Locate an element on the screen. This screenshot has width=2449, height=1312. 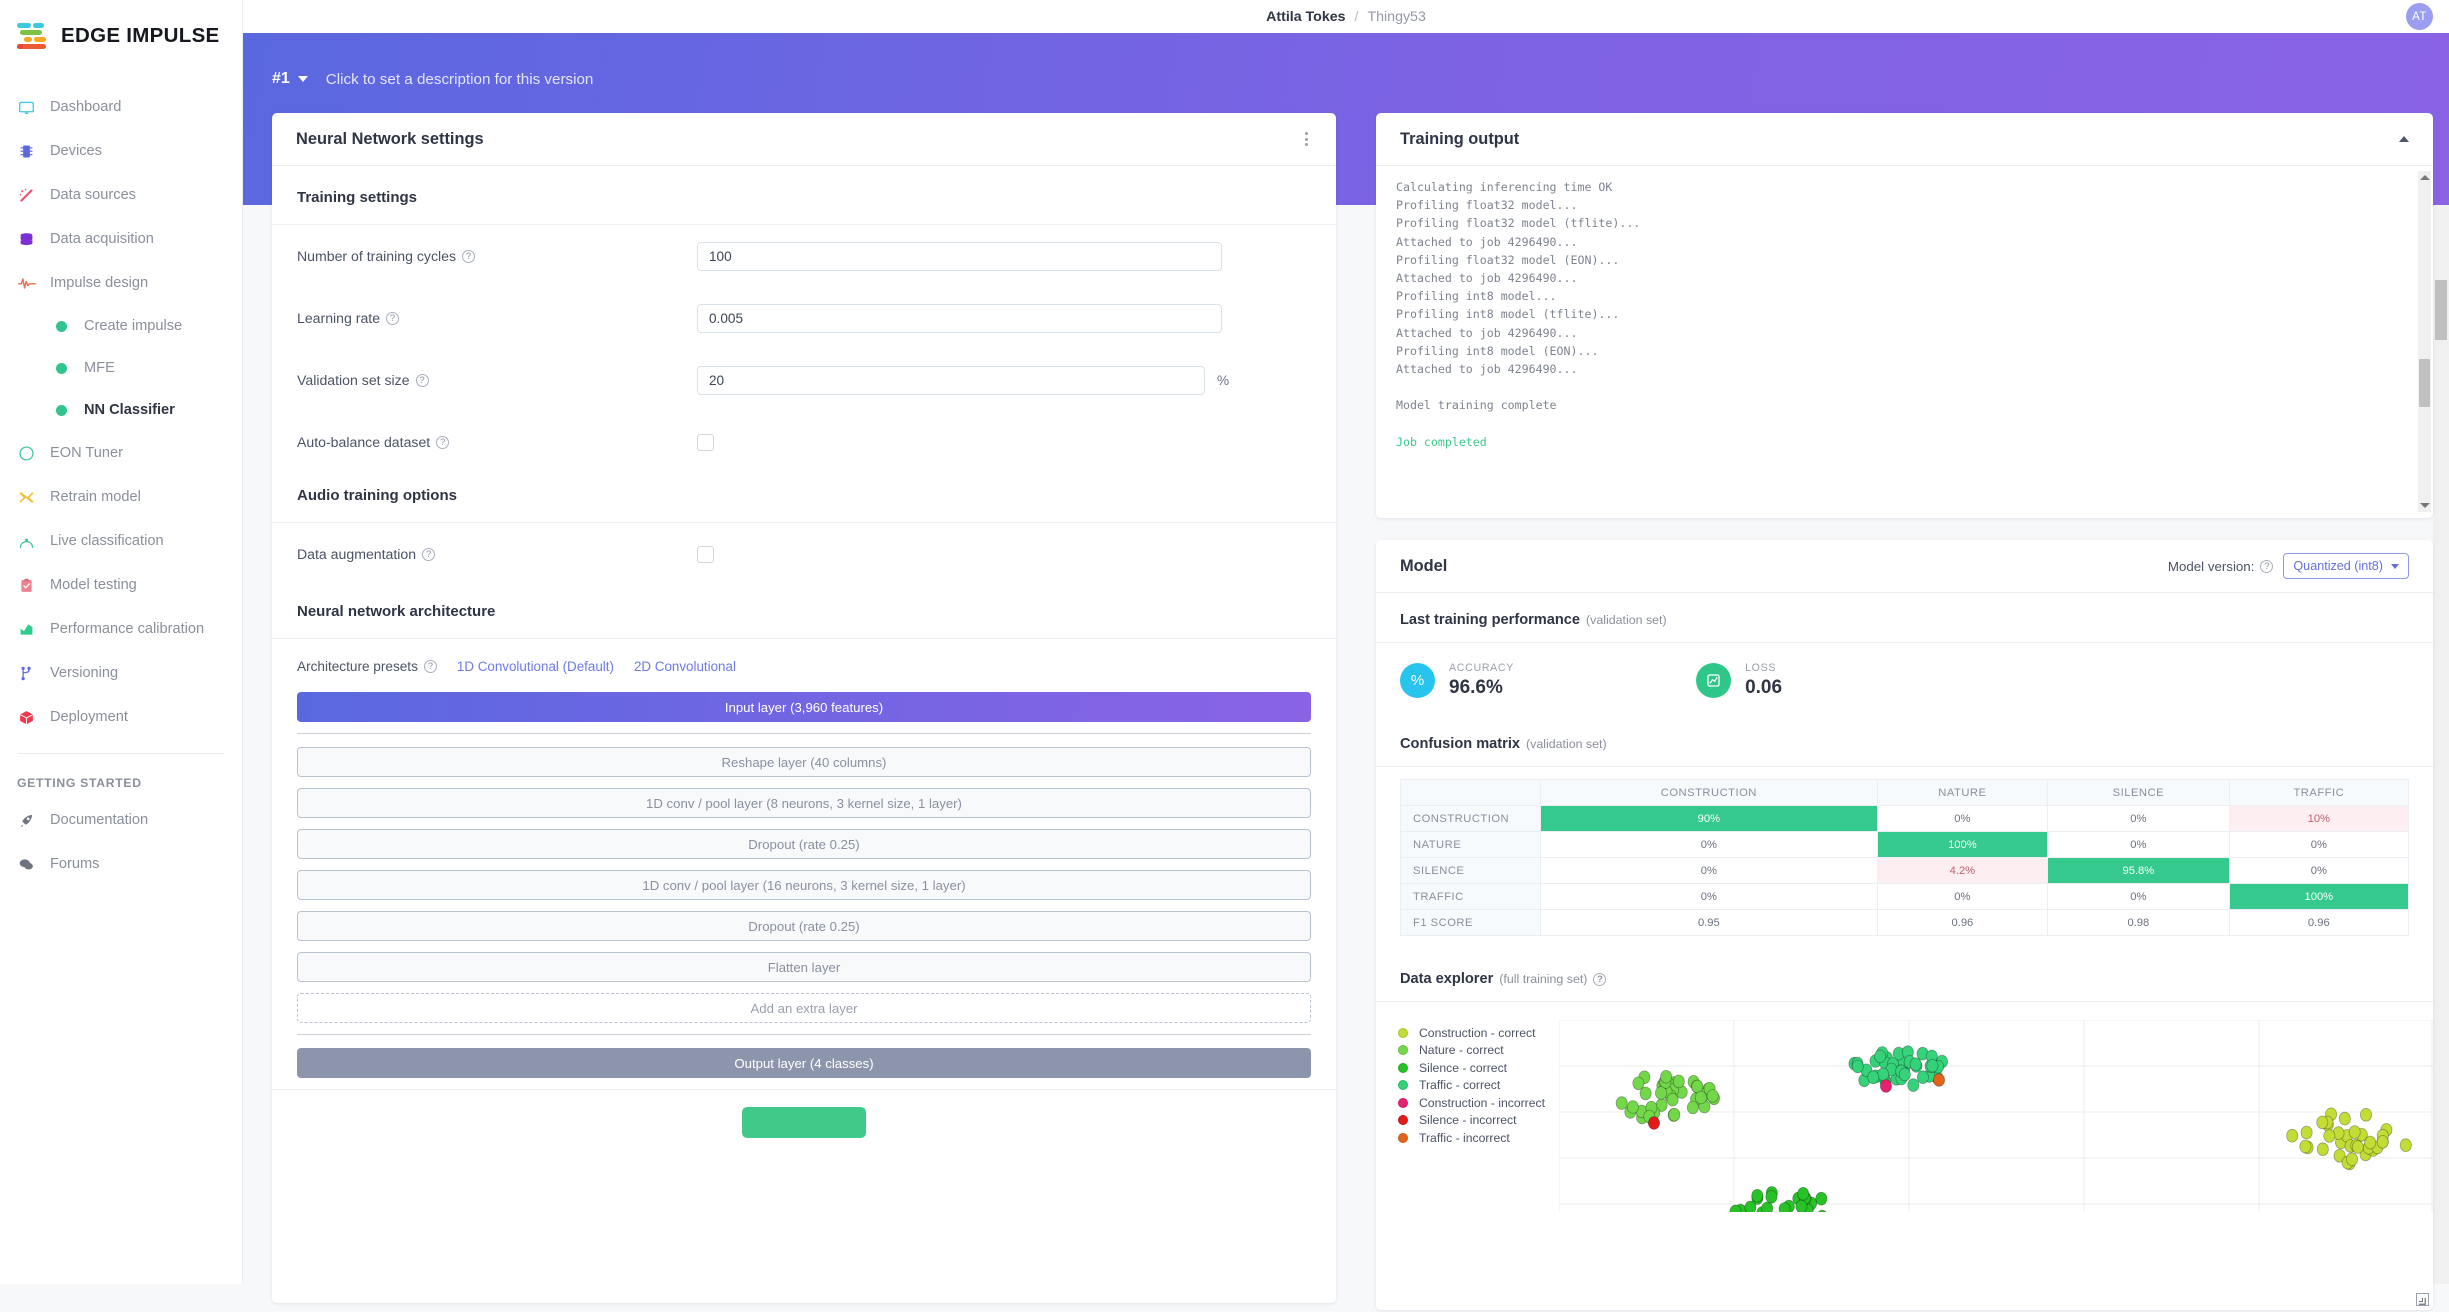
page-scrollbar is located at coordinates (2441, 658).